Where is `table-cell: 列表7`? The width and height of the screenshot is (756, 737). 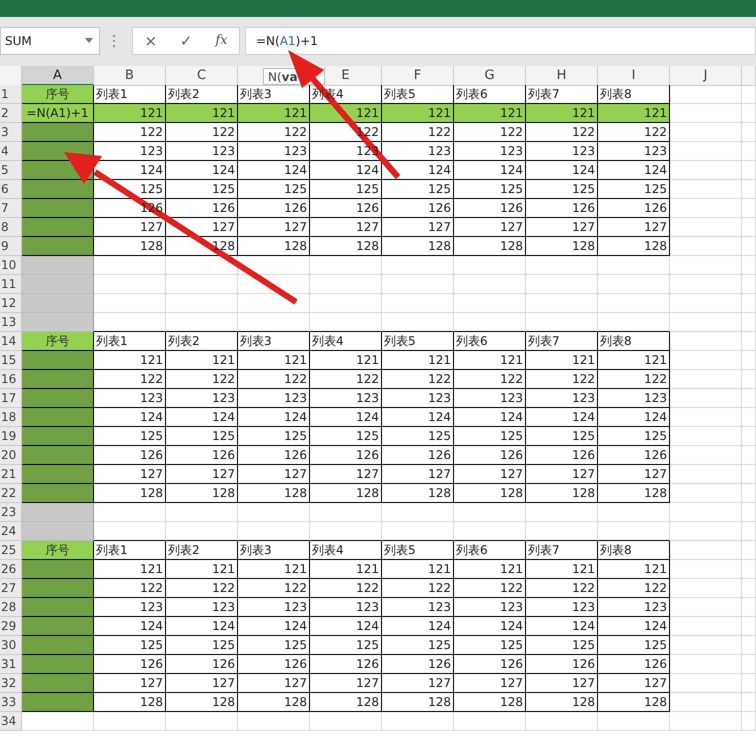
table-cell: 列表7 is located at coordinates (562, 341).